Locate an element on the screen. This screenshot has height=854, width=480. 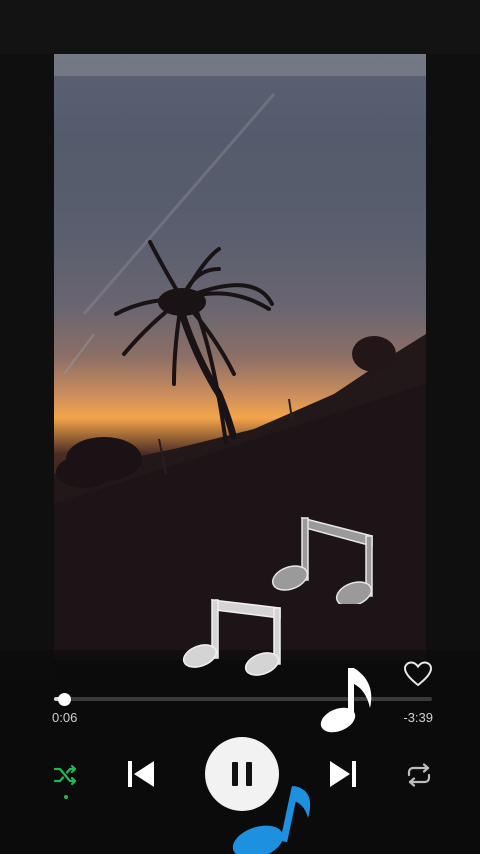
skip-previous-icon is located at coordinates (141, 774).